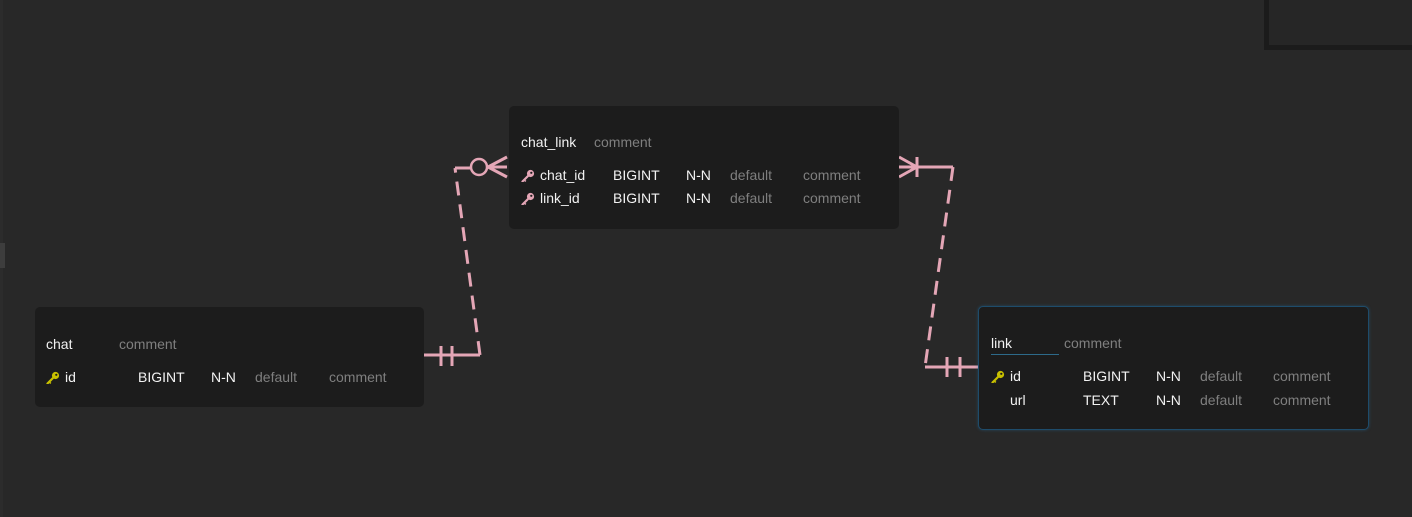 The width and height of the screenshot is (1412, 517). I want to click on column-row: url TEXT N-N default comment, so click(1173, 400).